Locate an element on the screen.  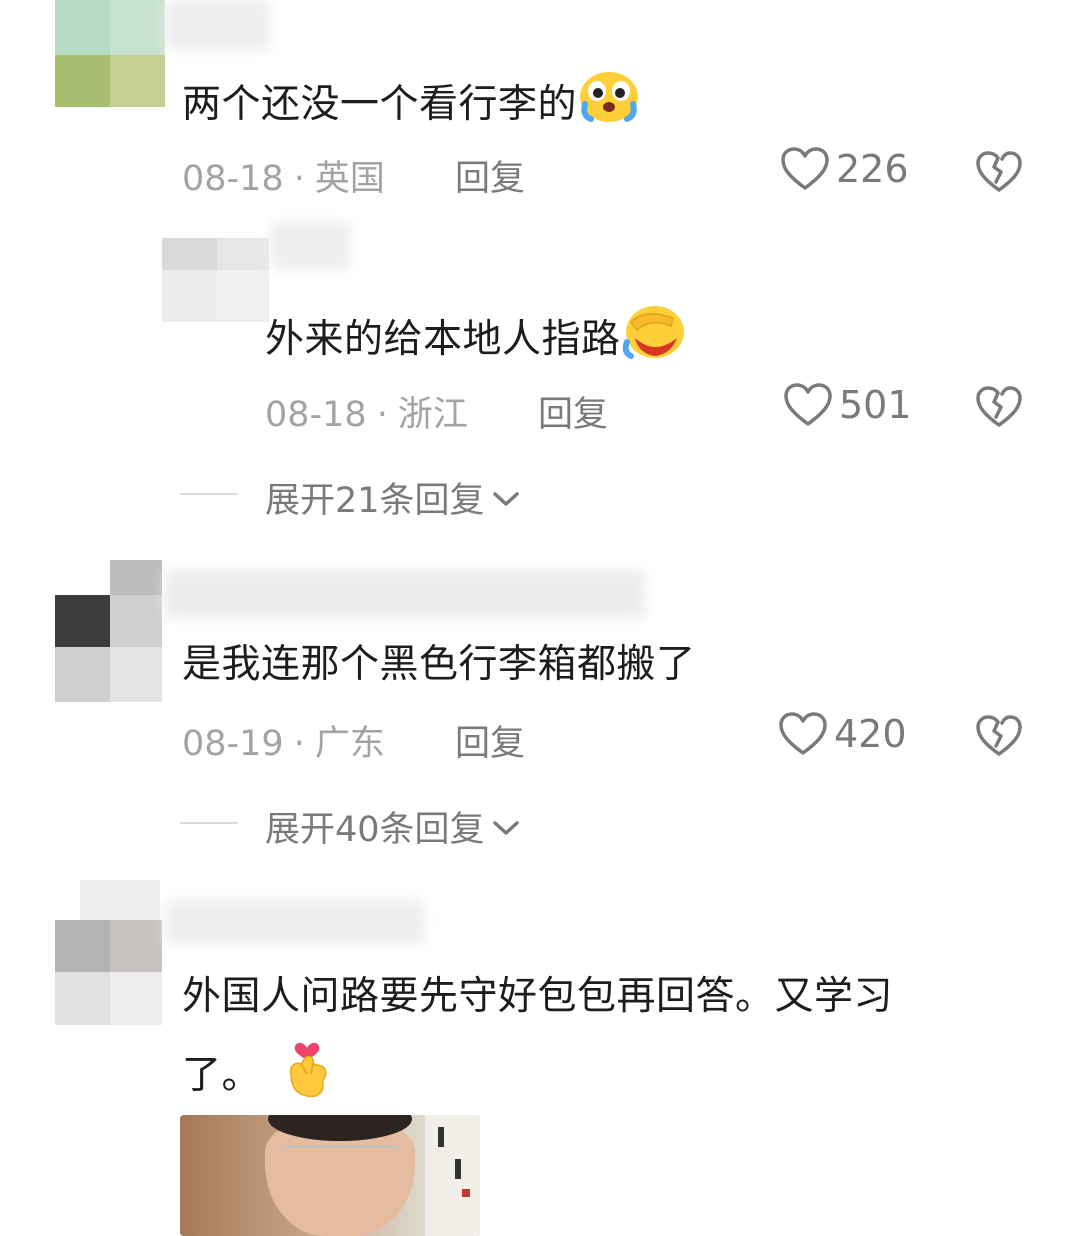
comment-location: 广东 is located at coordinates (349, 744).